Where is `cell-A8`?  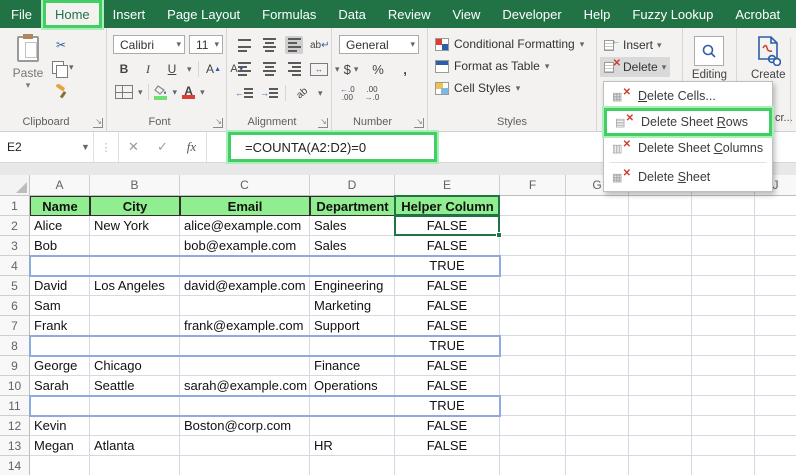
cell-A8 is located at coordinates (60, 346).